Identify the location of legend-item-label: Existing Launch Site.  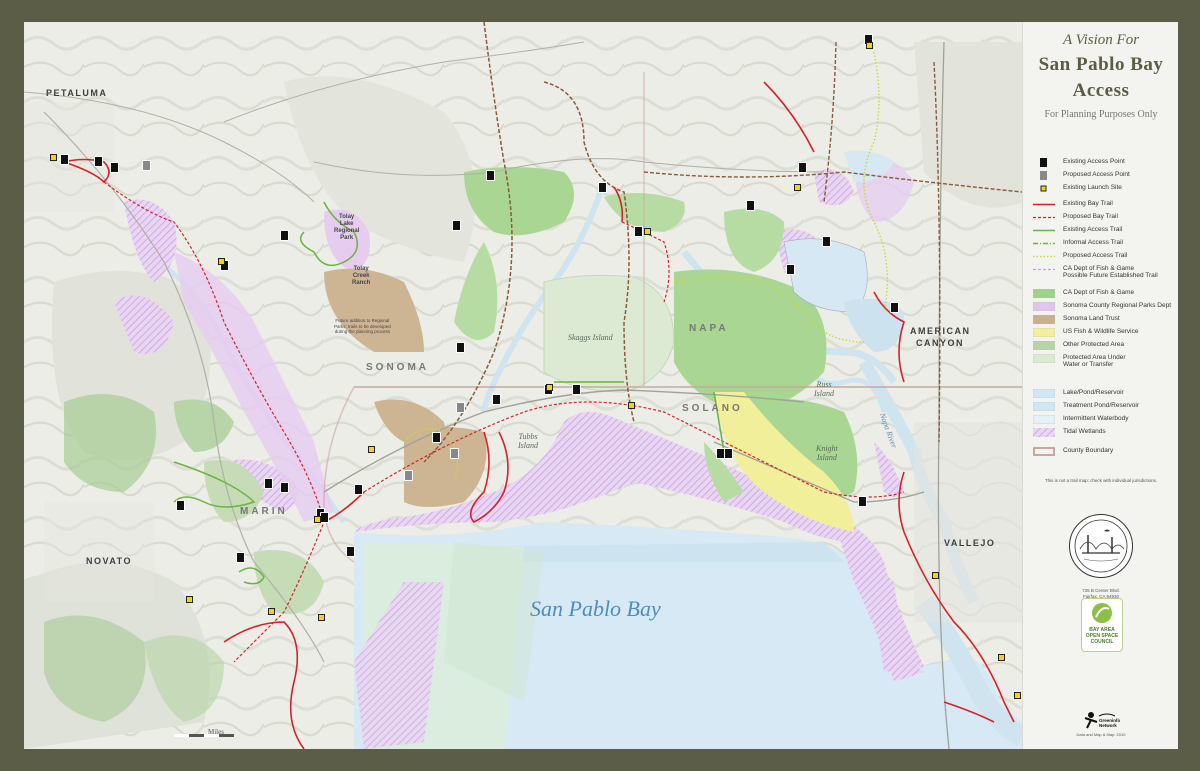
(1092, 187).